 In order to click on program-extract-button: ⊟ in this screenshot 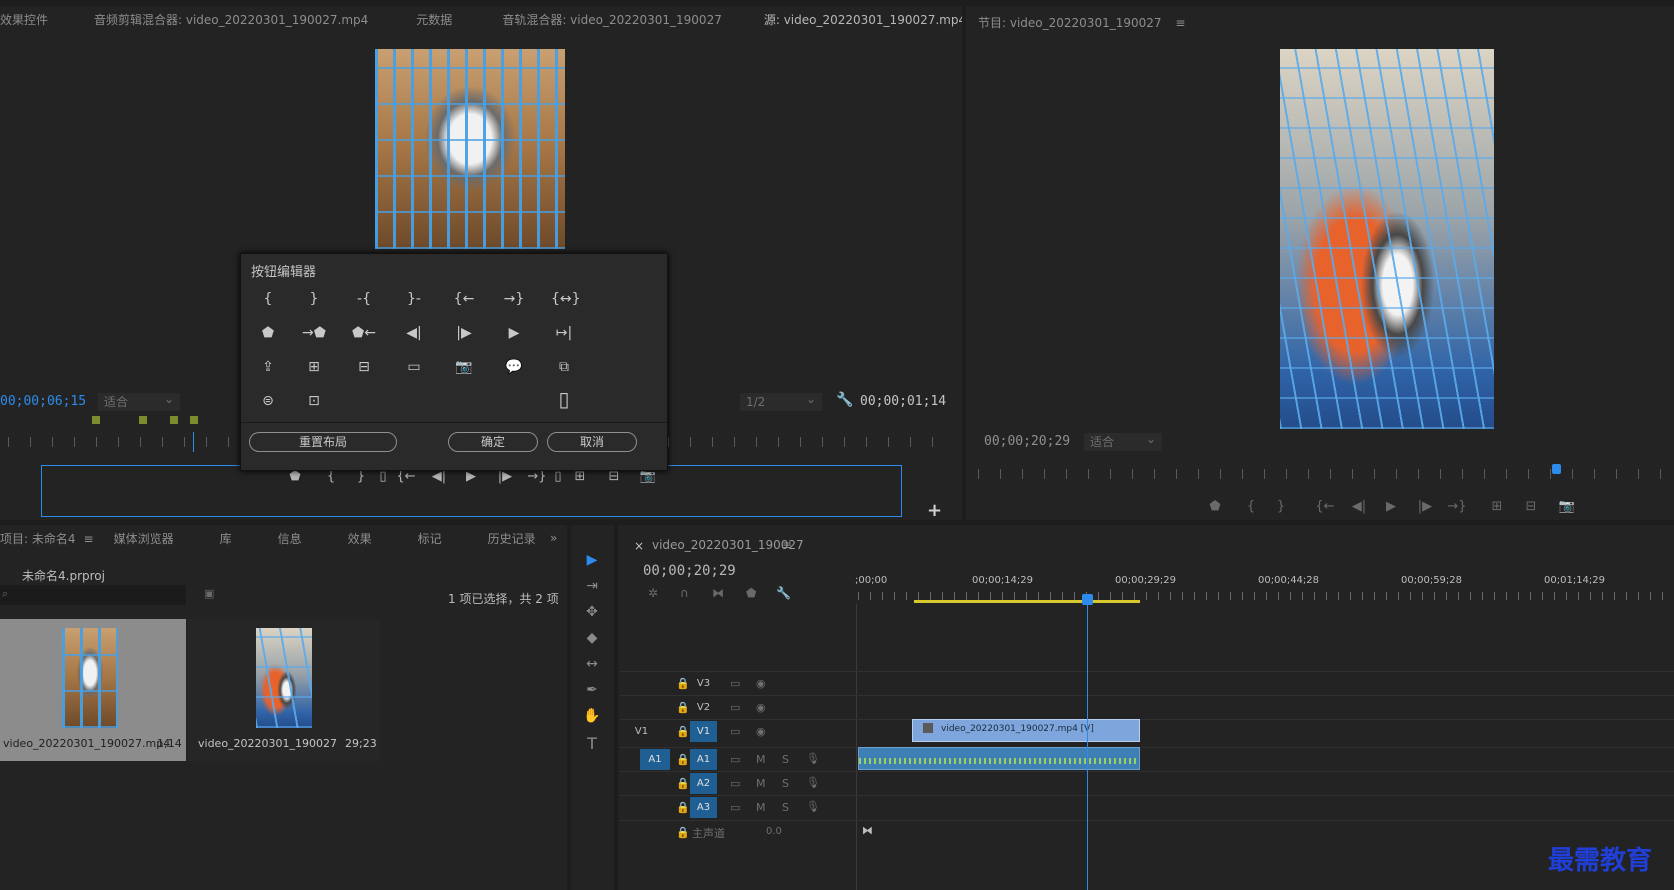, I will do `click(1531, 507)`.